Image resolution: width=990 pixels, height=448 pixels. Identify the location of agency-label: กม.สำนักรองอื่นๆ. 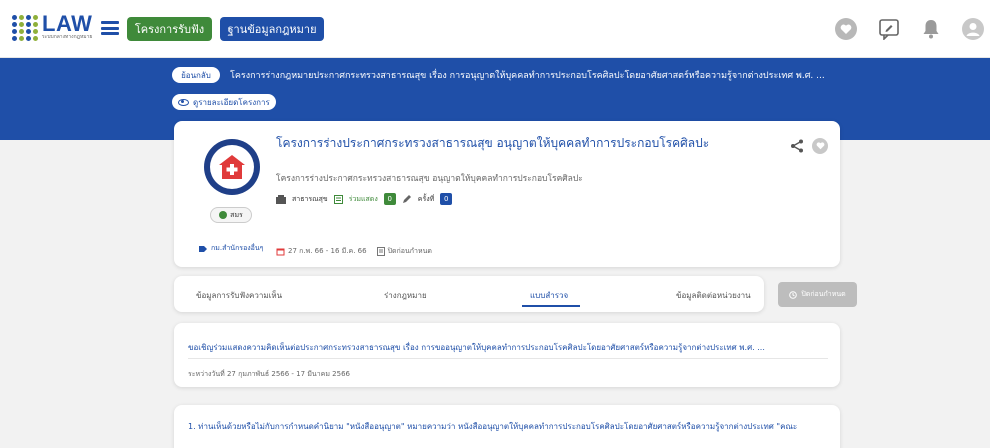
(230, 248).